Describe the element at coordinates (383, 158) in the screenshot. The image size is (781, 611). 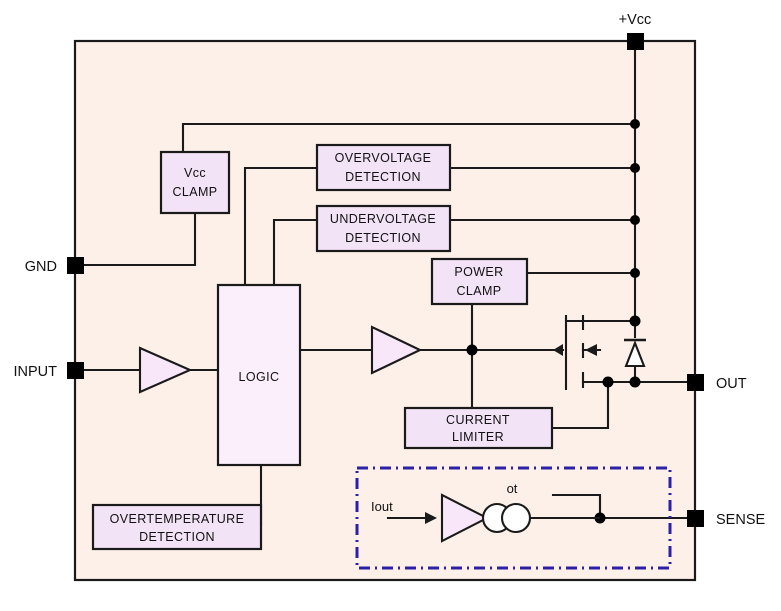
I see `block-overvoltage-line1: OVERVOLTAGE` at that location.